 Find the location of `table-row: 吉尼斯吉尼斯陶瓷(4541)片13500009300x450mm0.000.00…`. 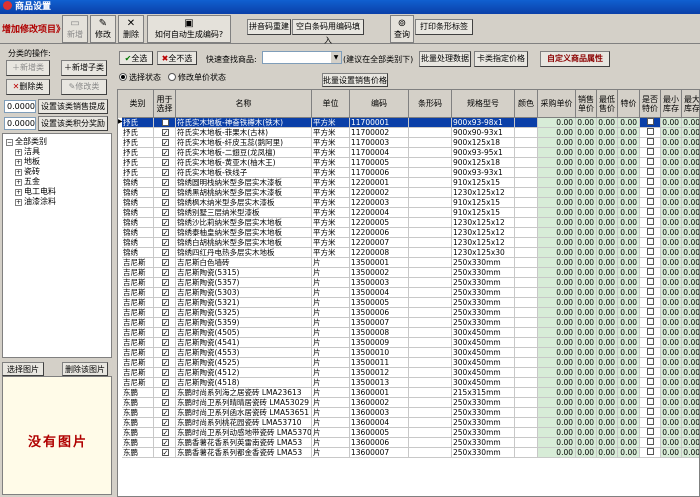

table-row: 吉尼斯吉尼斯陶瓷(4541)片13500009300x450mm0.000.00… is located at coordinates (408, 343).